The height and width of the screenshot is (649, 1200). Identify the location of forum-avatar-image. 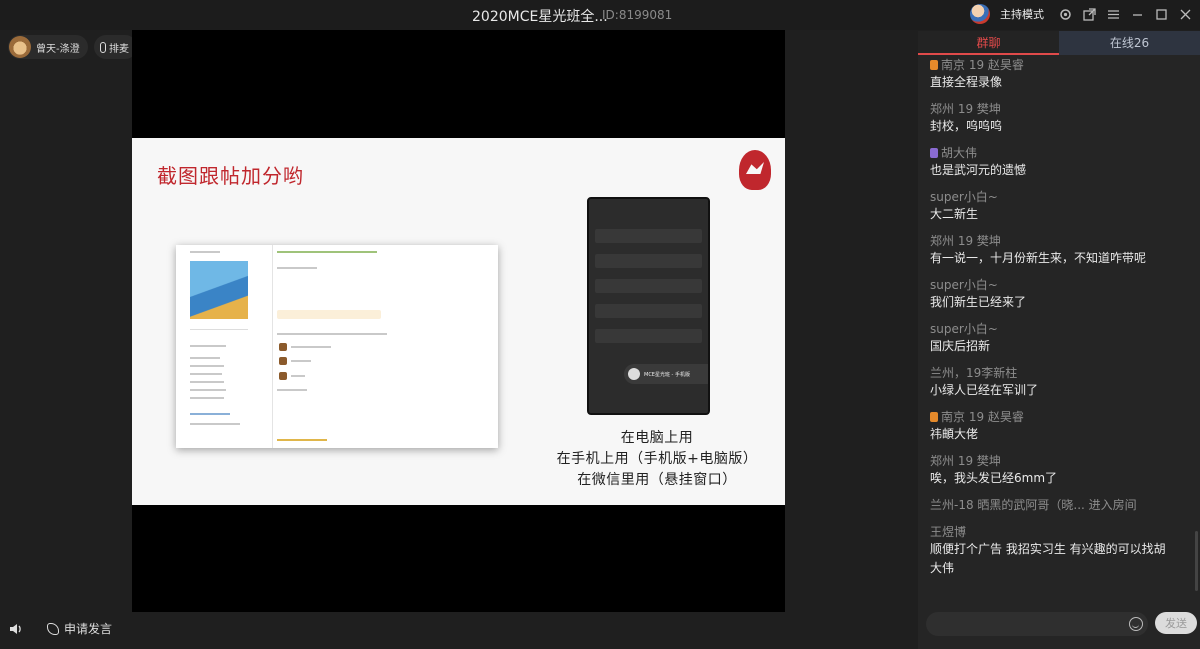
(219, 290).